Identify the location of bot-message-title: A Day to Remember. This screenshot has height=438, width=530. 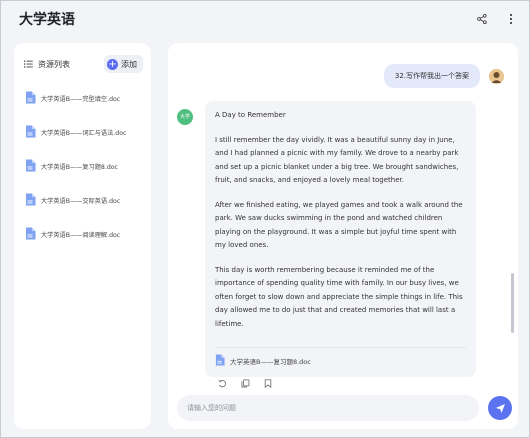
(250, 115).